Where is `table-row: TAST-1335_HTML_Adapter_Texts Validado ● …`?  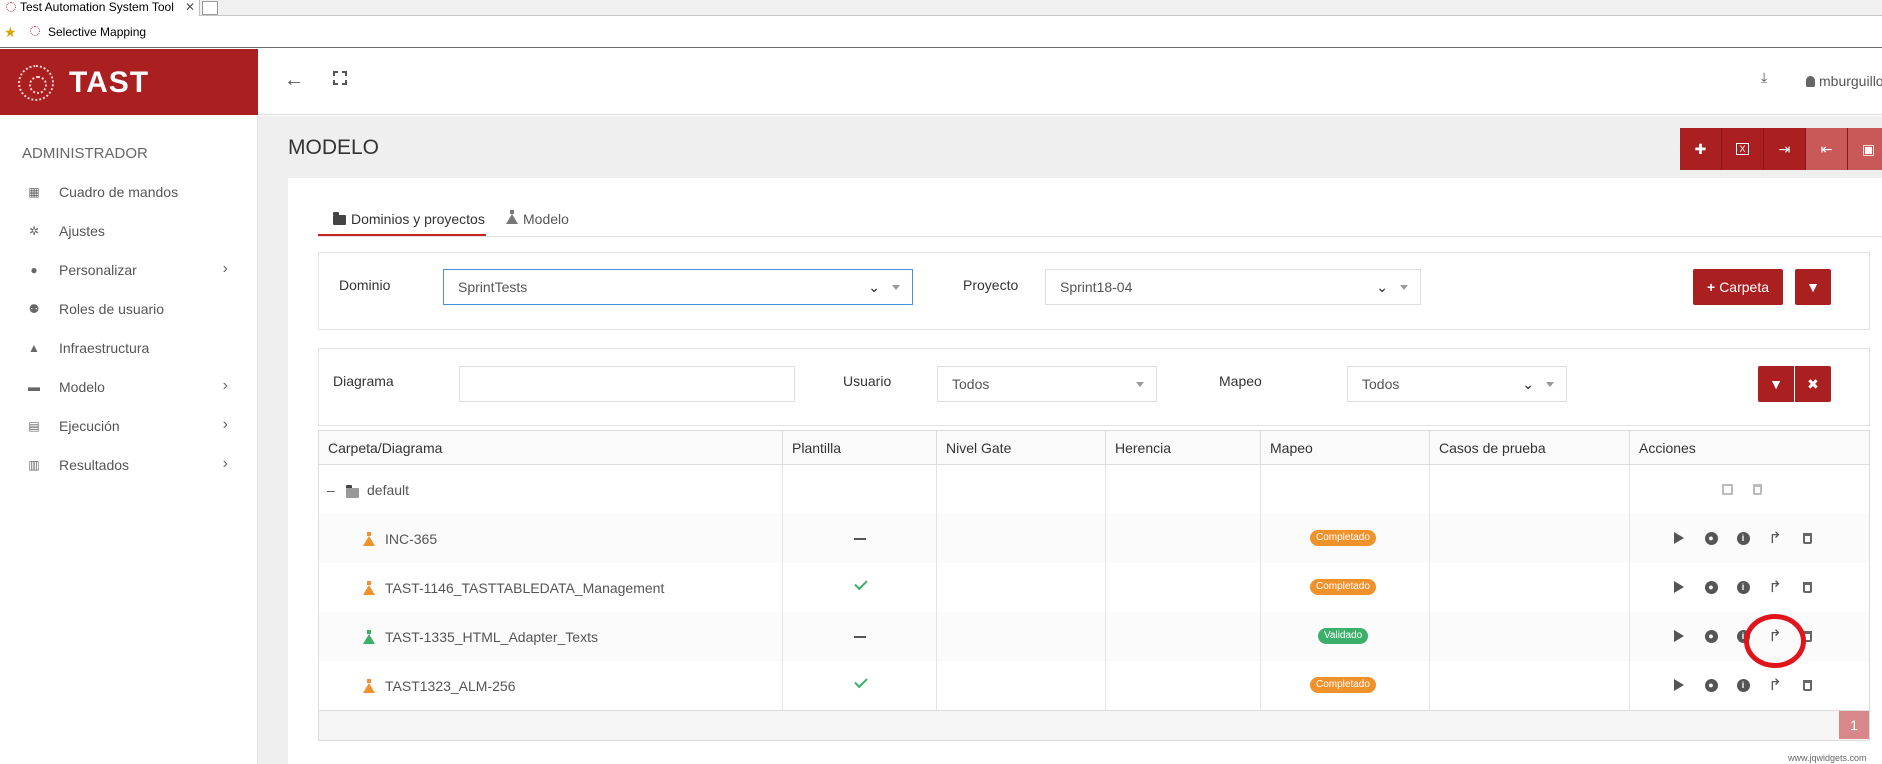
table-row: TAST-1335_HTML_Adapter_Texts Validado ● … is located at coordinates (1094, 636).